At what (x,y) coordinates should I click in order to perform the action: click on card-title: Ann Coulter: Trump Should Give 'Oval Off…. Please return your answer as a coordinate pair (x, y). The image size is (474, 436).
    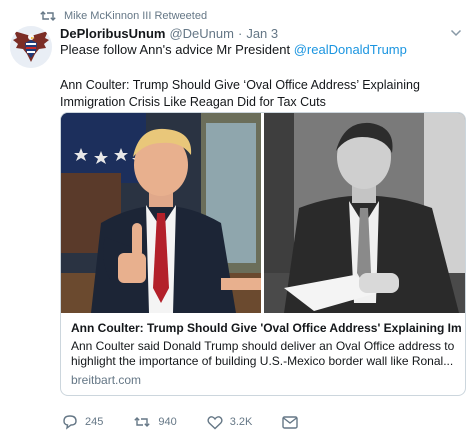
    Looking at the image, I should click on (266, 328).